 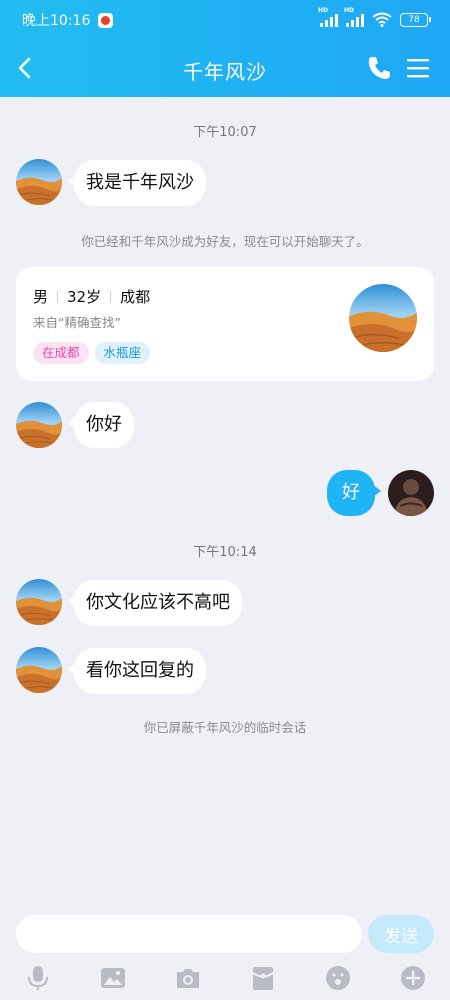 I want to click on timestamp: 下午10:07, so click(x=225, y=132).